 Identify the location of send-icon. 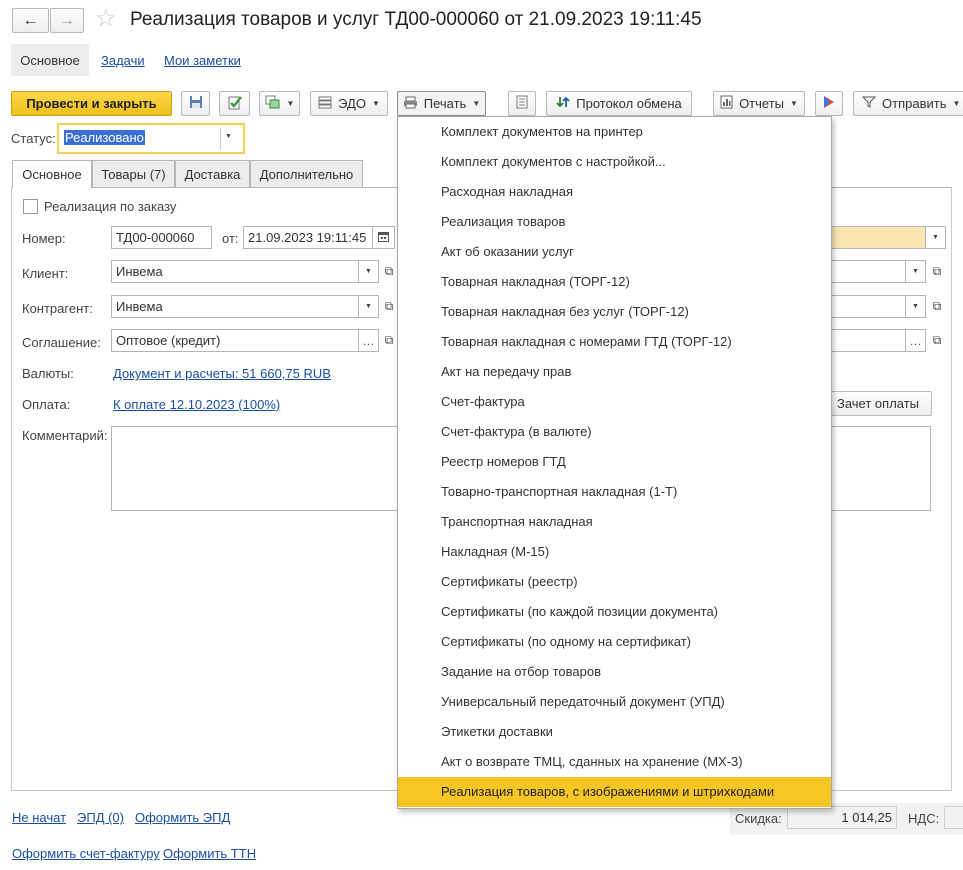
(869, 103).